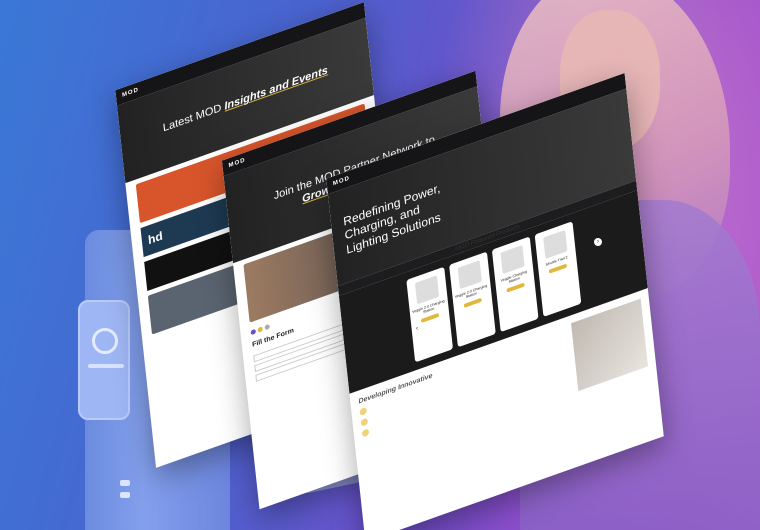  Describe the element at coordinates (365, 433) in the screenshot. I see `leaf-icon` at that location.